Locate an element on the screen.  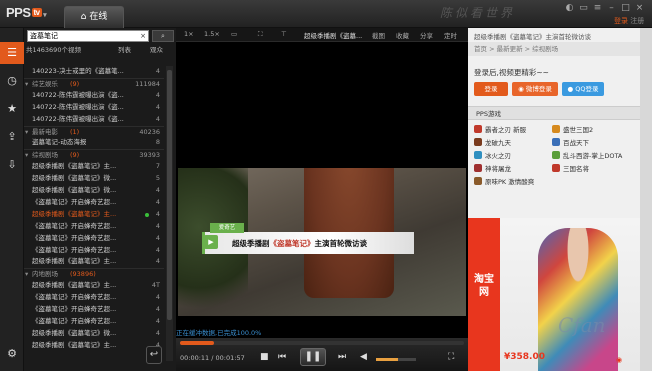
upload-icon: ⇪ is located at coordinates (12, 137).